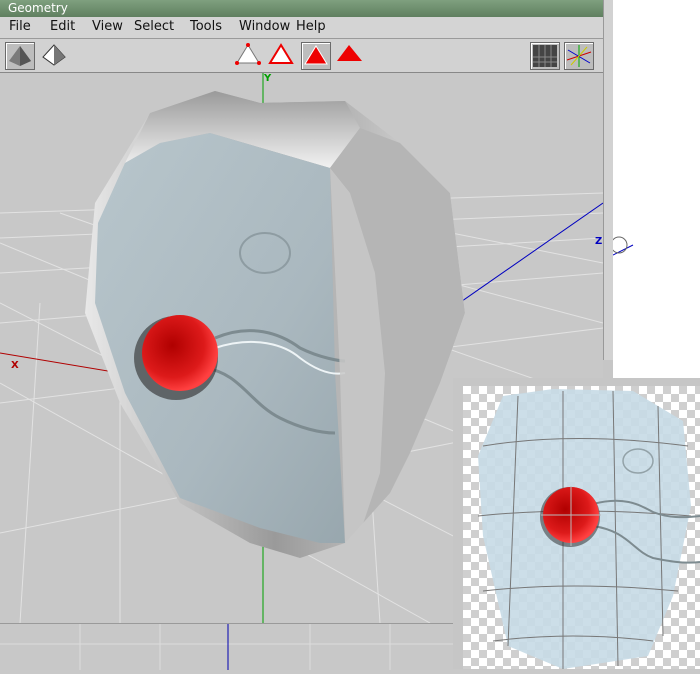  What do you see at coordinates (206, 26) in the screenshot?
I see `menu-tools: Tools` at bounding box center [206, 26].